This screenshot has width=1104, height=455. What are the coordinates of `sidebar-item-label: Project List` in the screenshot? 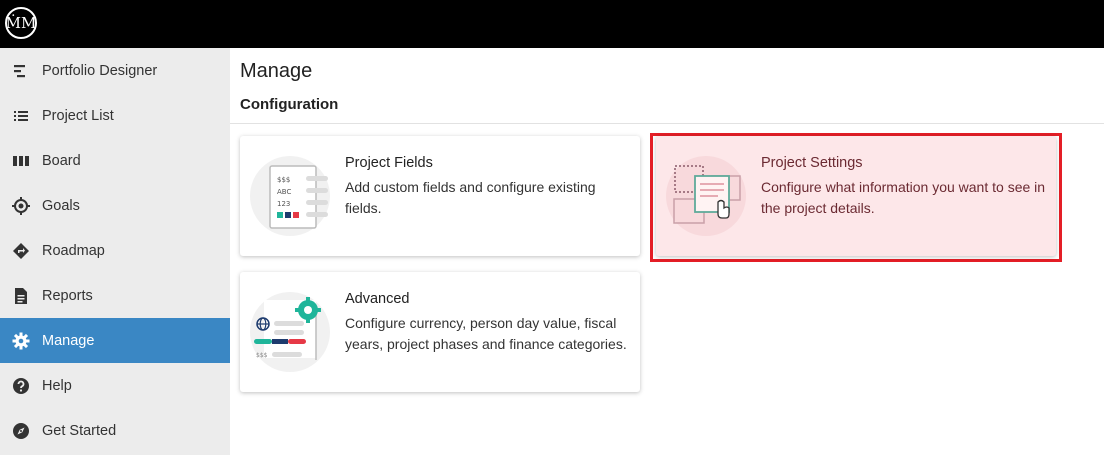 It's located at (78, 115).